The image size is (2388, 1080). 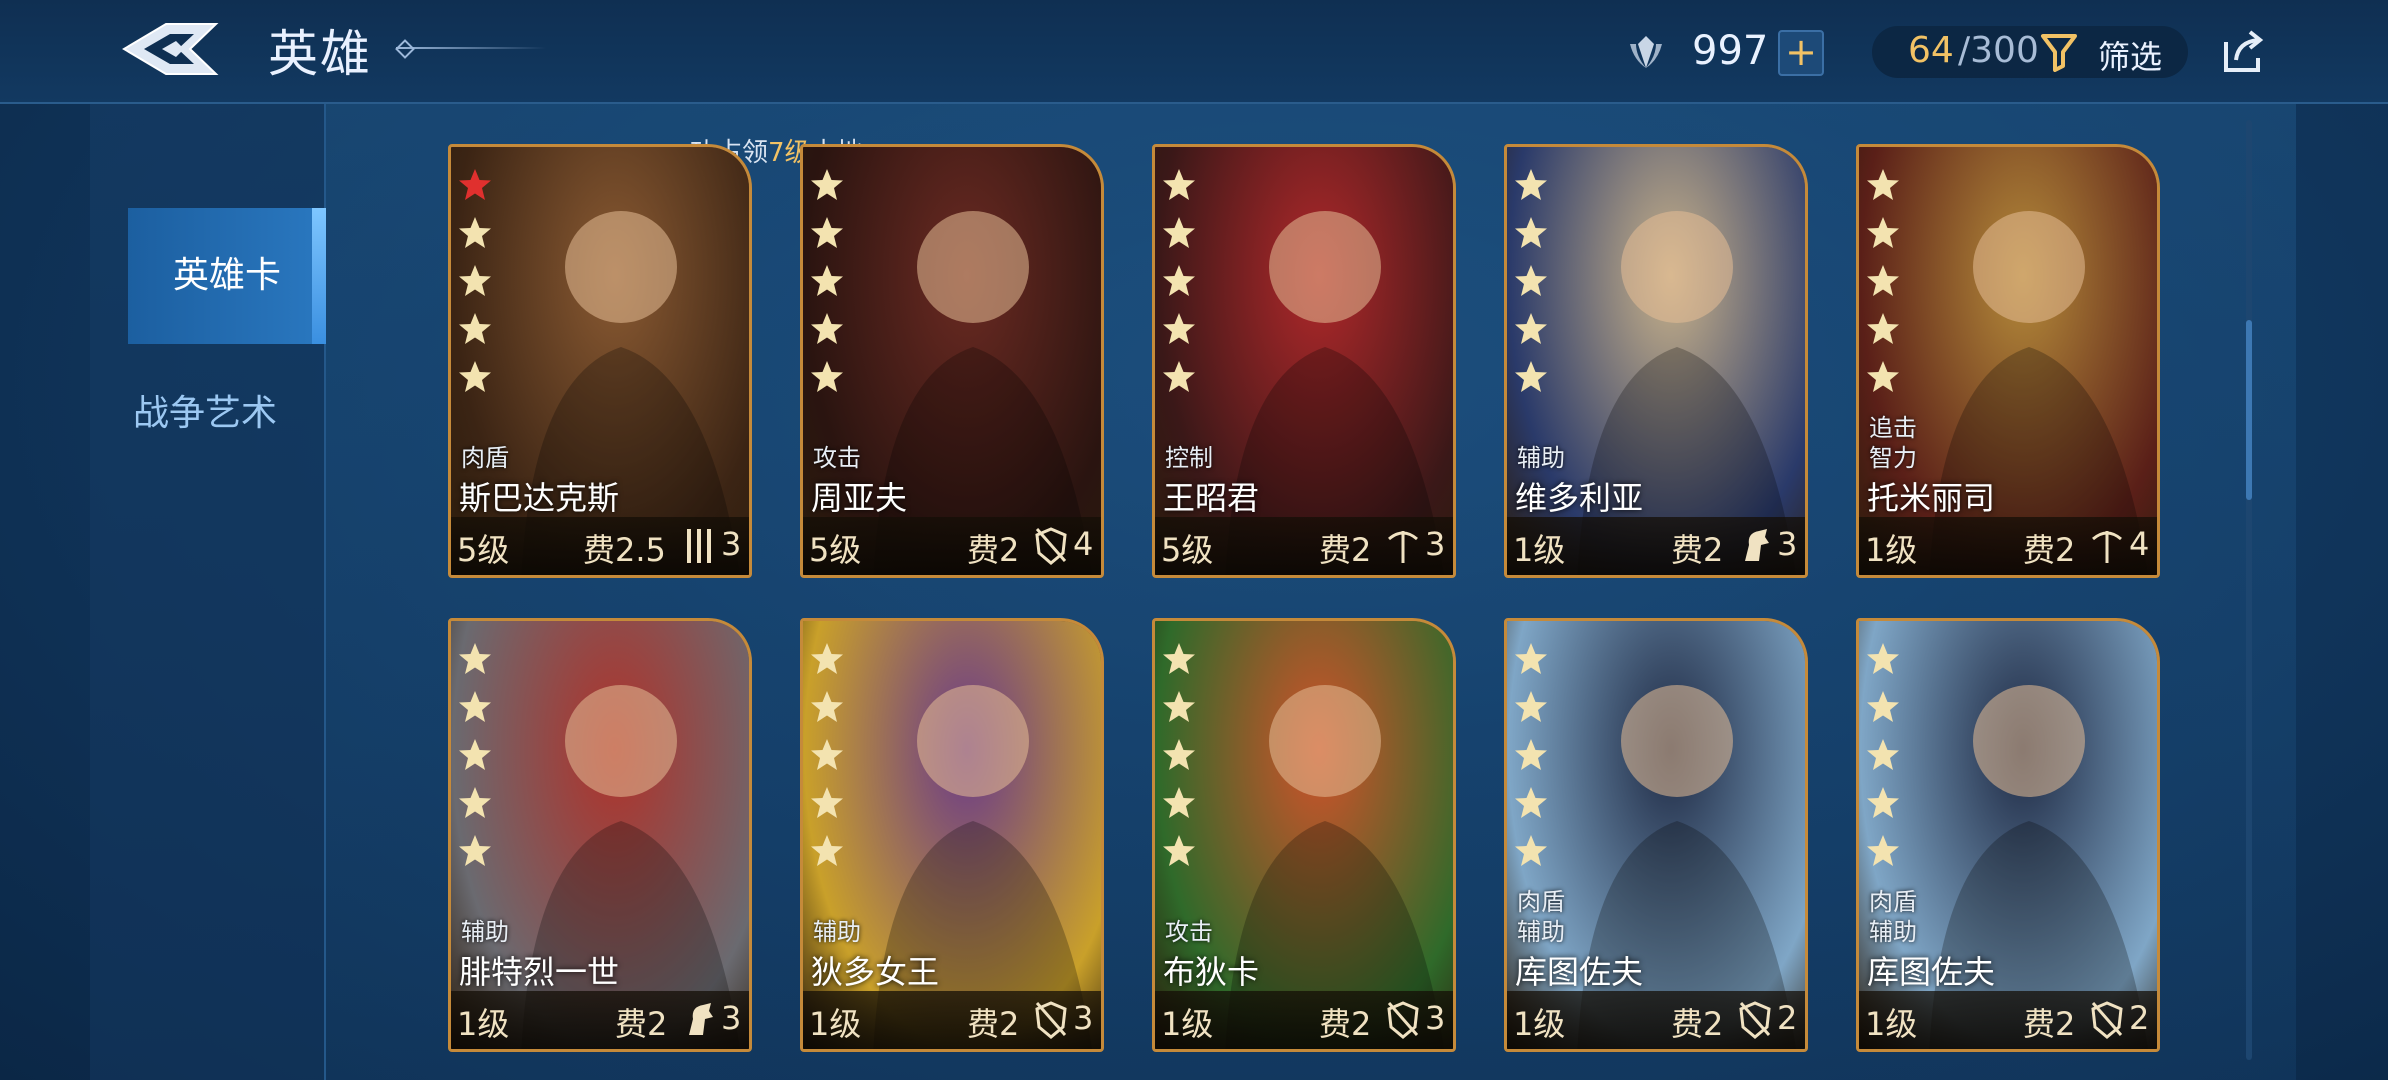 What do you see at coordinates (320, 54) in the screenshot?
I see `page-title: 英雄` at bounding box center [320, 54].